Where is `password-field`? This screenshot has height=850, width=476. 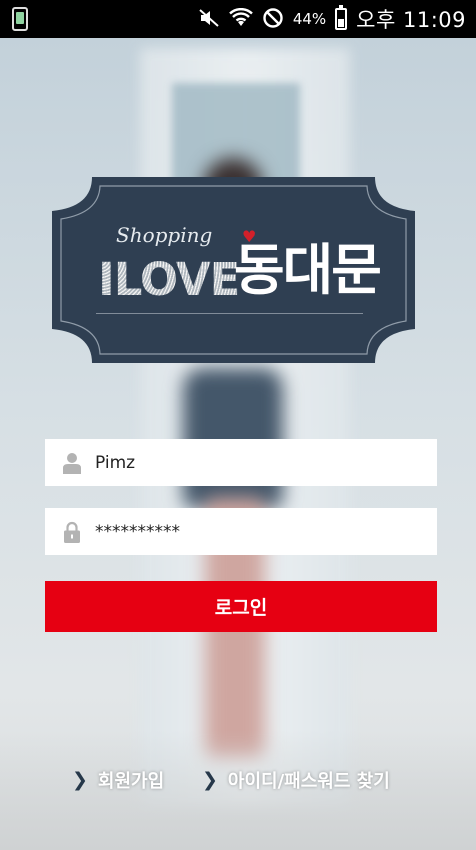
password-field is located at coordinates (241, 531).